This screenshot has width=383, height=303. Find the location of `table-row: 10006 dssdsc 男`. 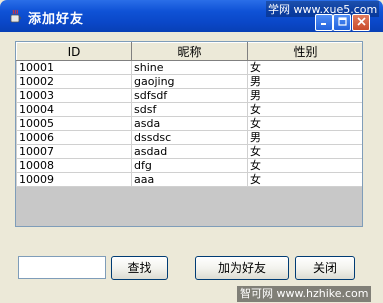

table-row: 10006 dssdsc 男 is located at coordinates (189, 137).